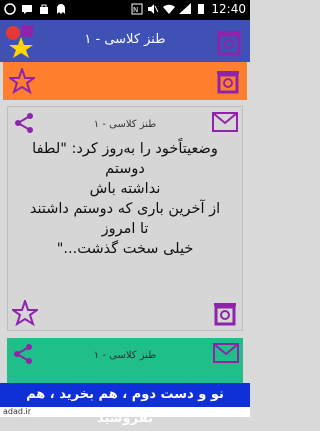 This screenshot has height=431, width=320. I want to click on wifi-icon, so click(169, 9).